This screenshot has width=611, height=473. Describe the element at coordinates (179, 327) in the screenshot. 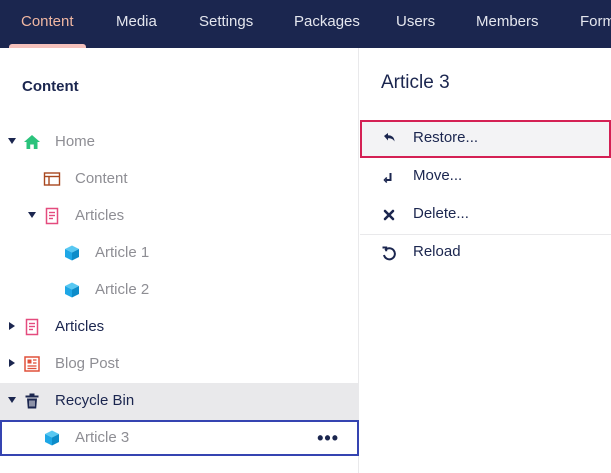

I see `tree-node-articles-2: Articles` at that location.